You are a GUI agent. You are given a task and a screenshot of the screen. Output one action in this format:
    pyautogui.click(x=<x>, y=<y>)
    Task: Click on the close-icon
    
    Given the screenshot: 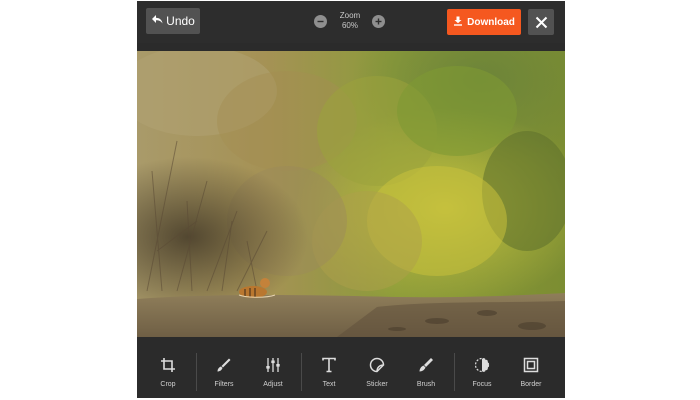 What is the action you would take?
    pyautogui.click(x=541, y=22)
    